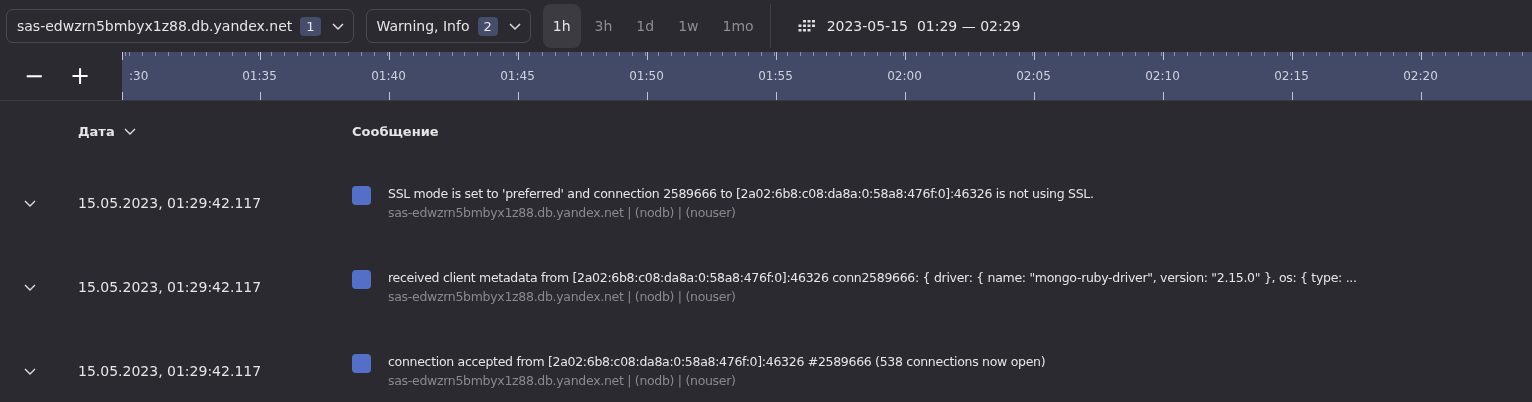 The height and width of the screenshot is (402, 1532). What do you see at coordinates (1420, 76) in the screenshot?
I see `time-label: 02:20` at bounding box center [1420, 76].